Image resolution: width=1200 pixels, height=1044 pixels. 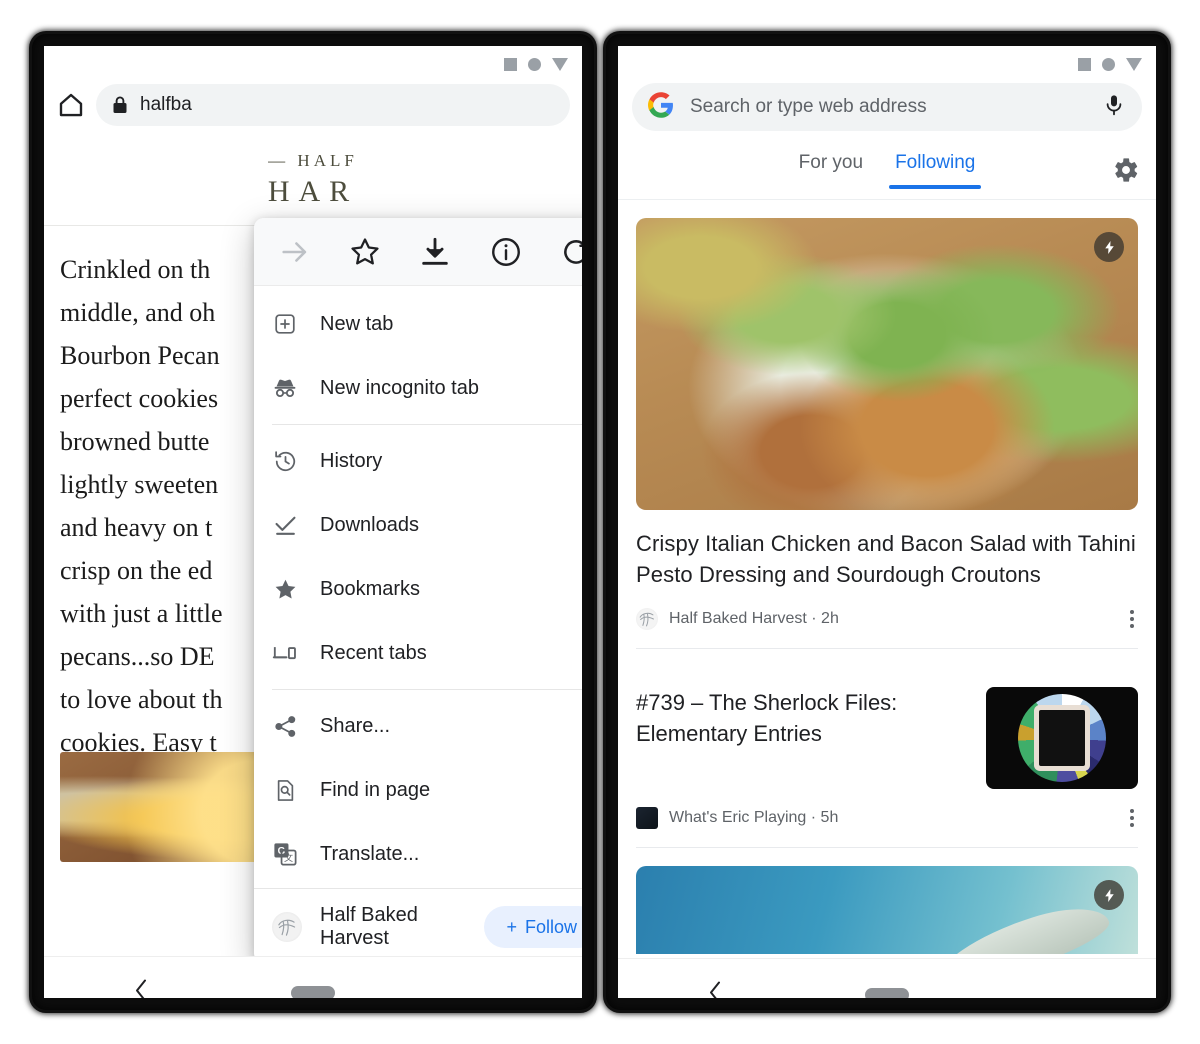 I want to click on google-g-icon, so click(x=661, y=107).